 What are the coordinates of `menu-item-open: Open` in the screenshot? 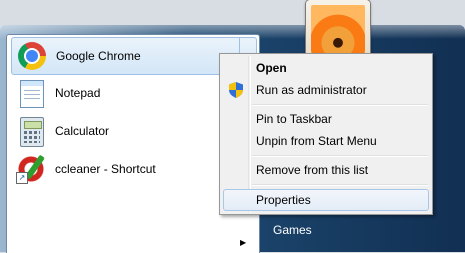 It's located at (326, 68).